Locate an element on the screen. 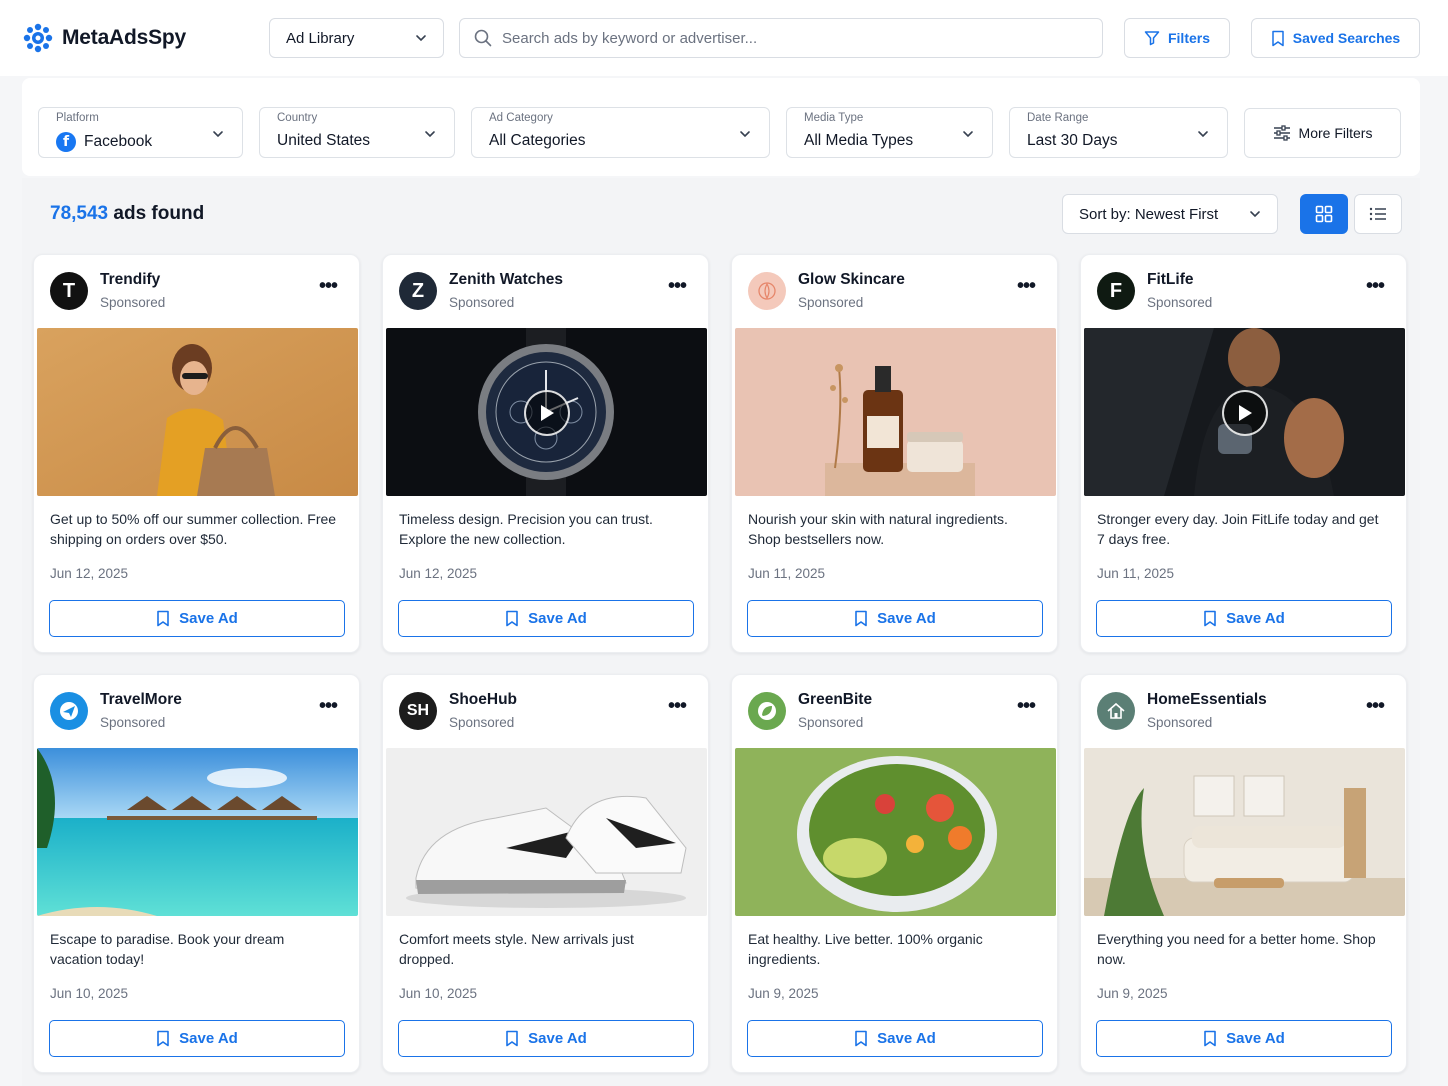  advertiser-avatar: SH is located at coordinates (418, 711).